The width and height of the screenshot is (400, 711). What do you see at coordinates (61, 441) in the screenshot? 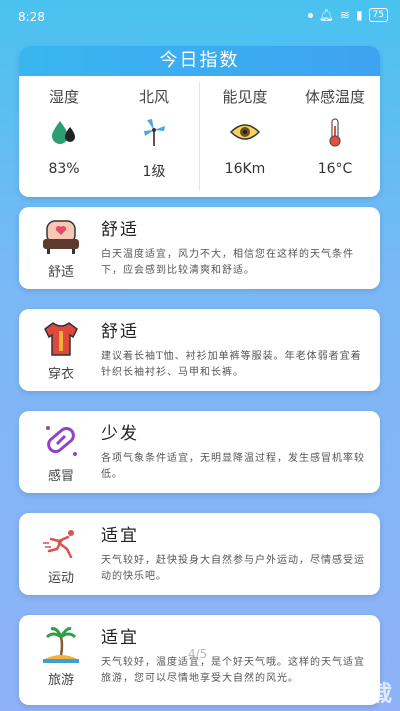
I see `pill-icon` at bounding box center [61, 441].